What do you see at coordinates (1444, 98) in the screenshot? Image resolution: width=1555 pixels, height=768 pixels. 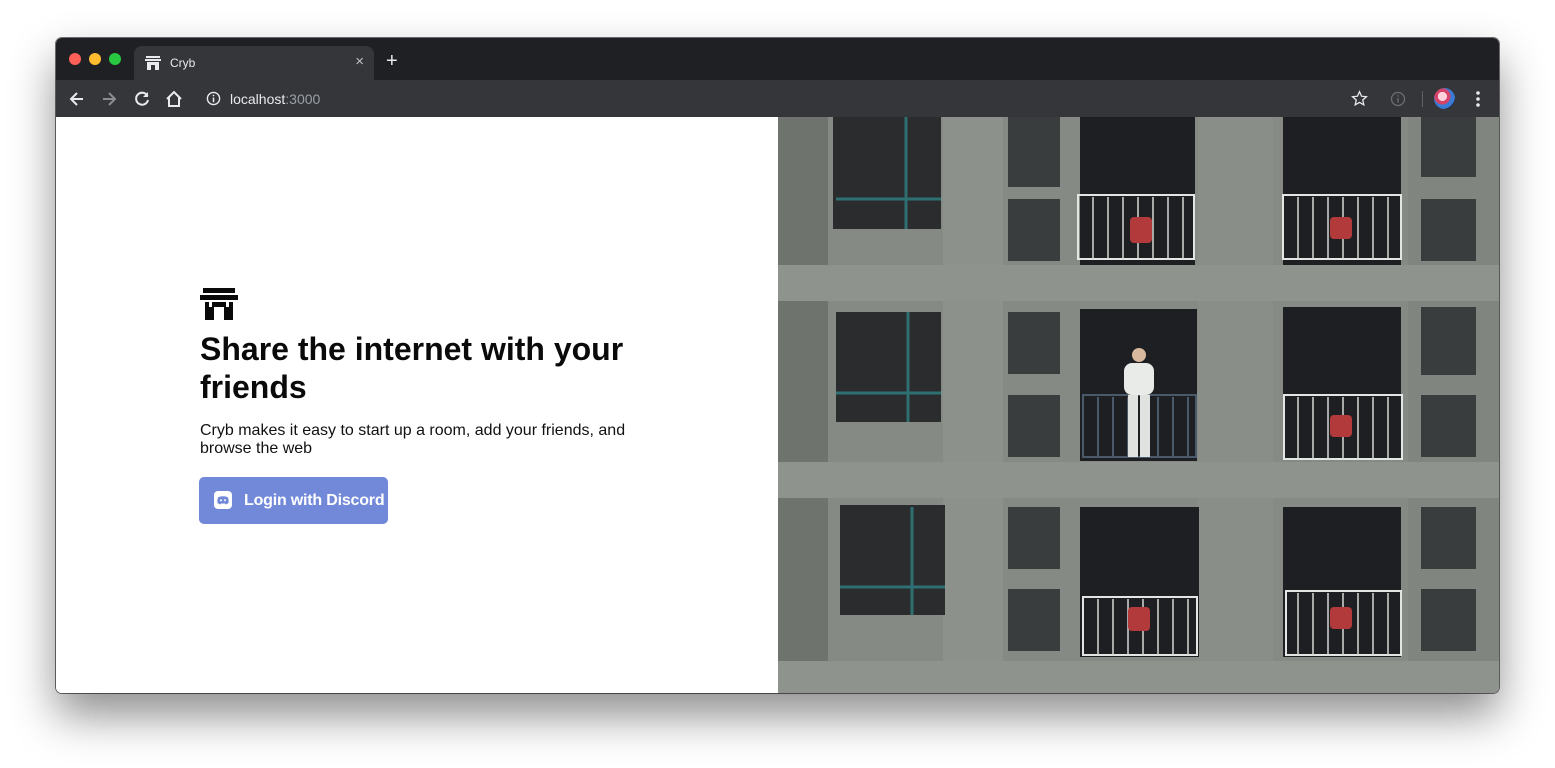 I see `profile-avatar` at bounding box center [1444, 98].